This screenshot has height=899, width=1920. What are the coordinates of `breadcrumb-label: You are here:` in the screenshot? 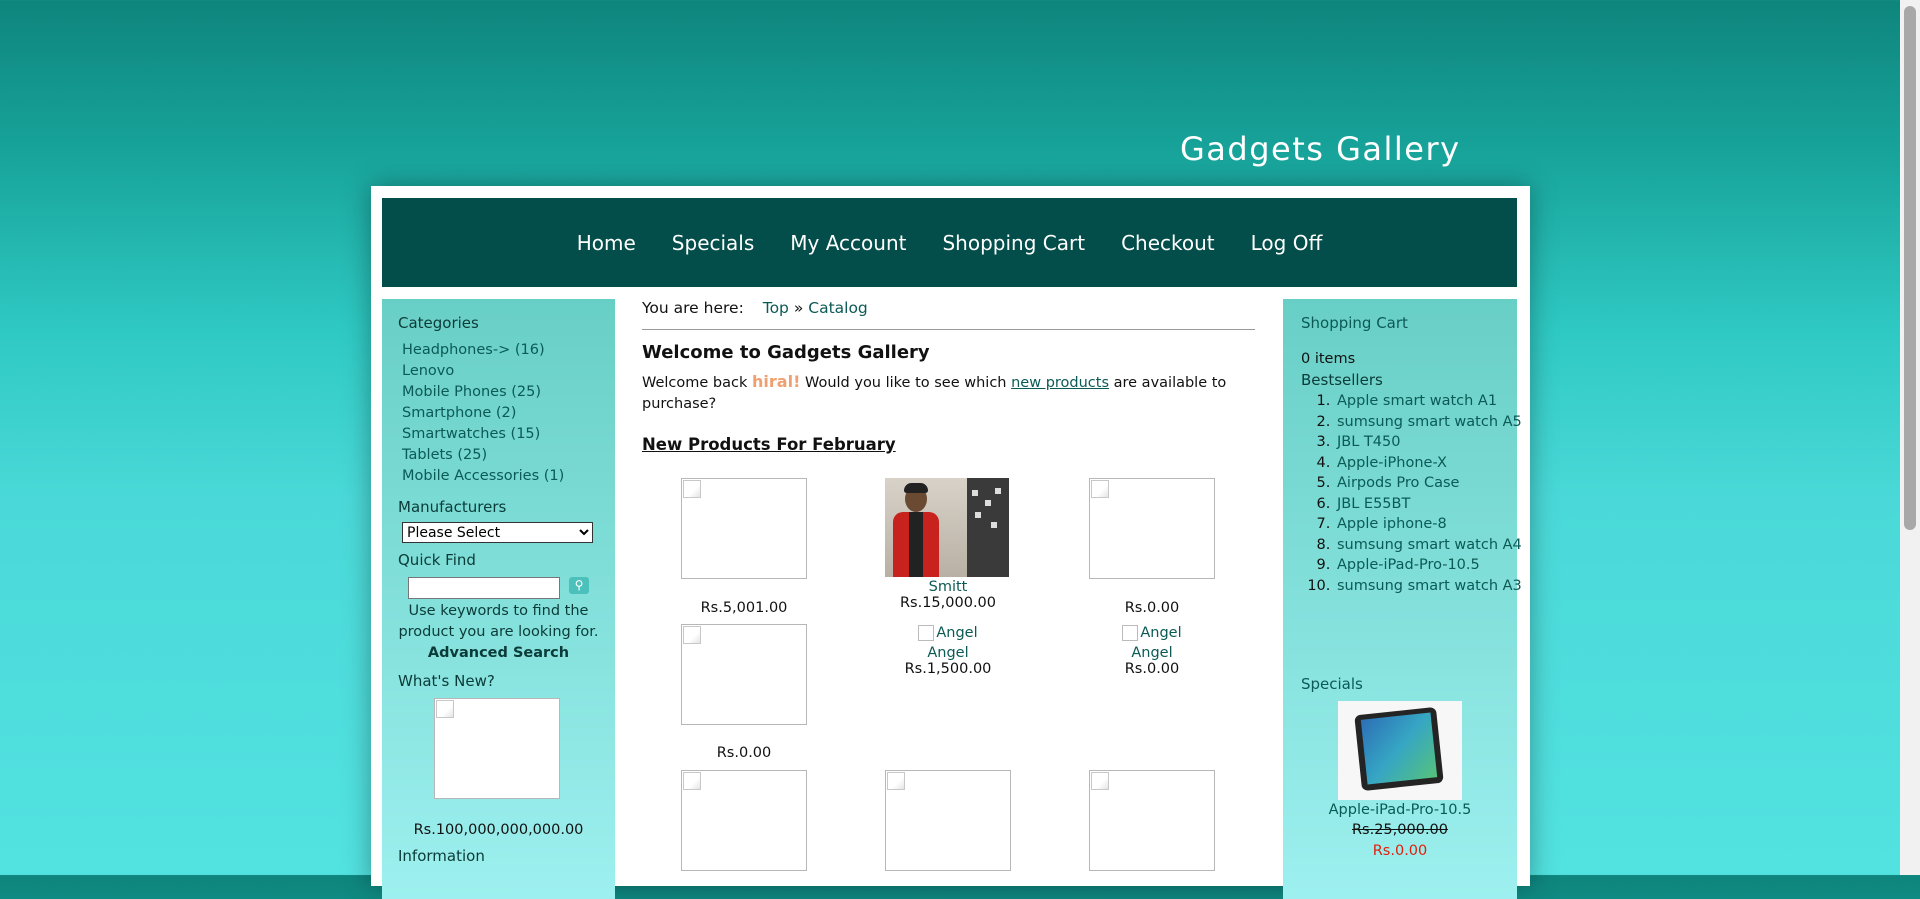 It's located at (693, 308).